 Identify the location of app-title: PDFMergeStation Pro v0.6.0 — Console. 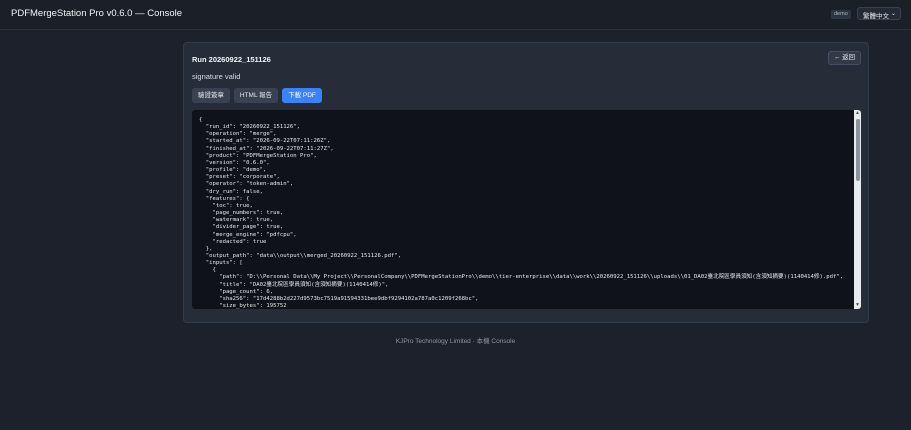
(97, 13).